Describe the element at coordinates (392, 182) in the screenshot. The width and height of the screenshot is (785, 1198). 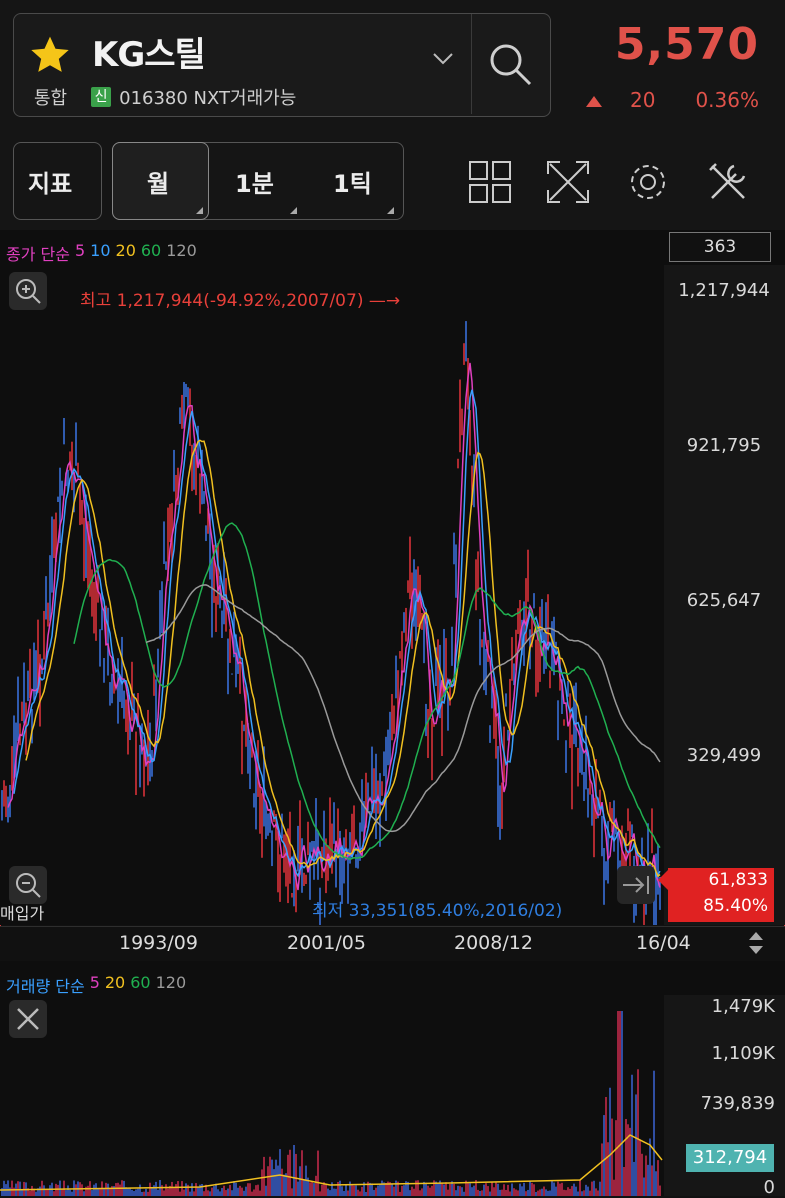
I see `chart-toolbar: 지표 월 1분 1틱` at that location.